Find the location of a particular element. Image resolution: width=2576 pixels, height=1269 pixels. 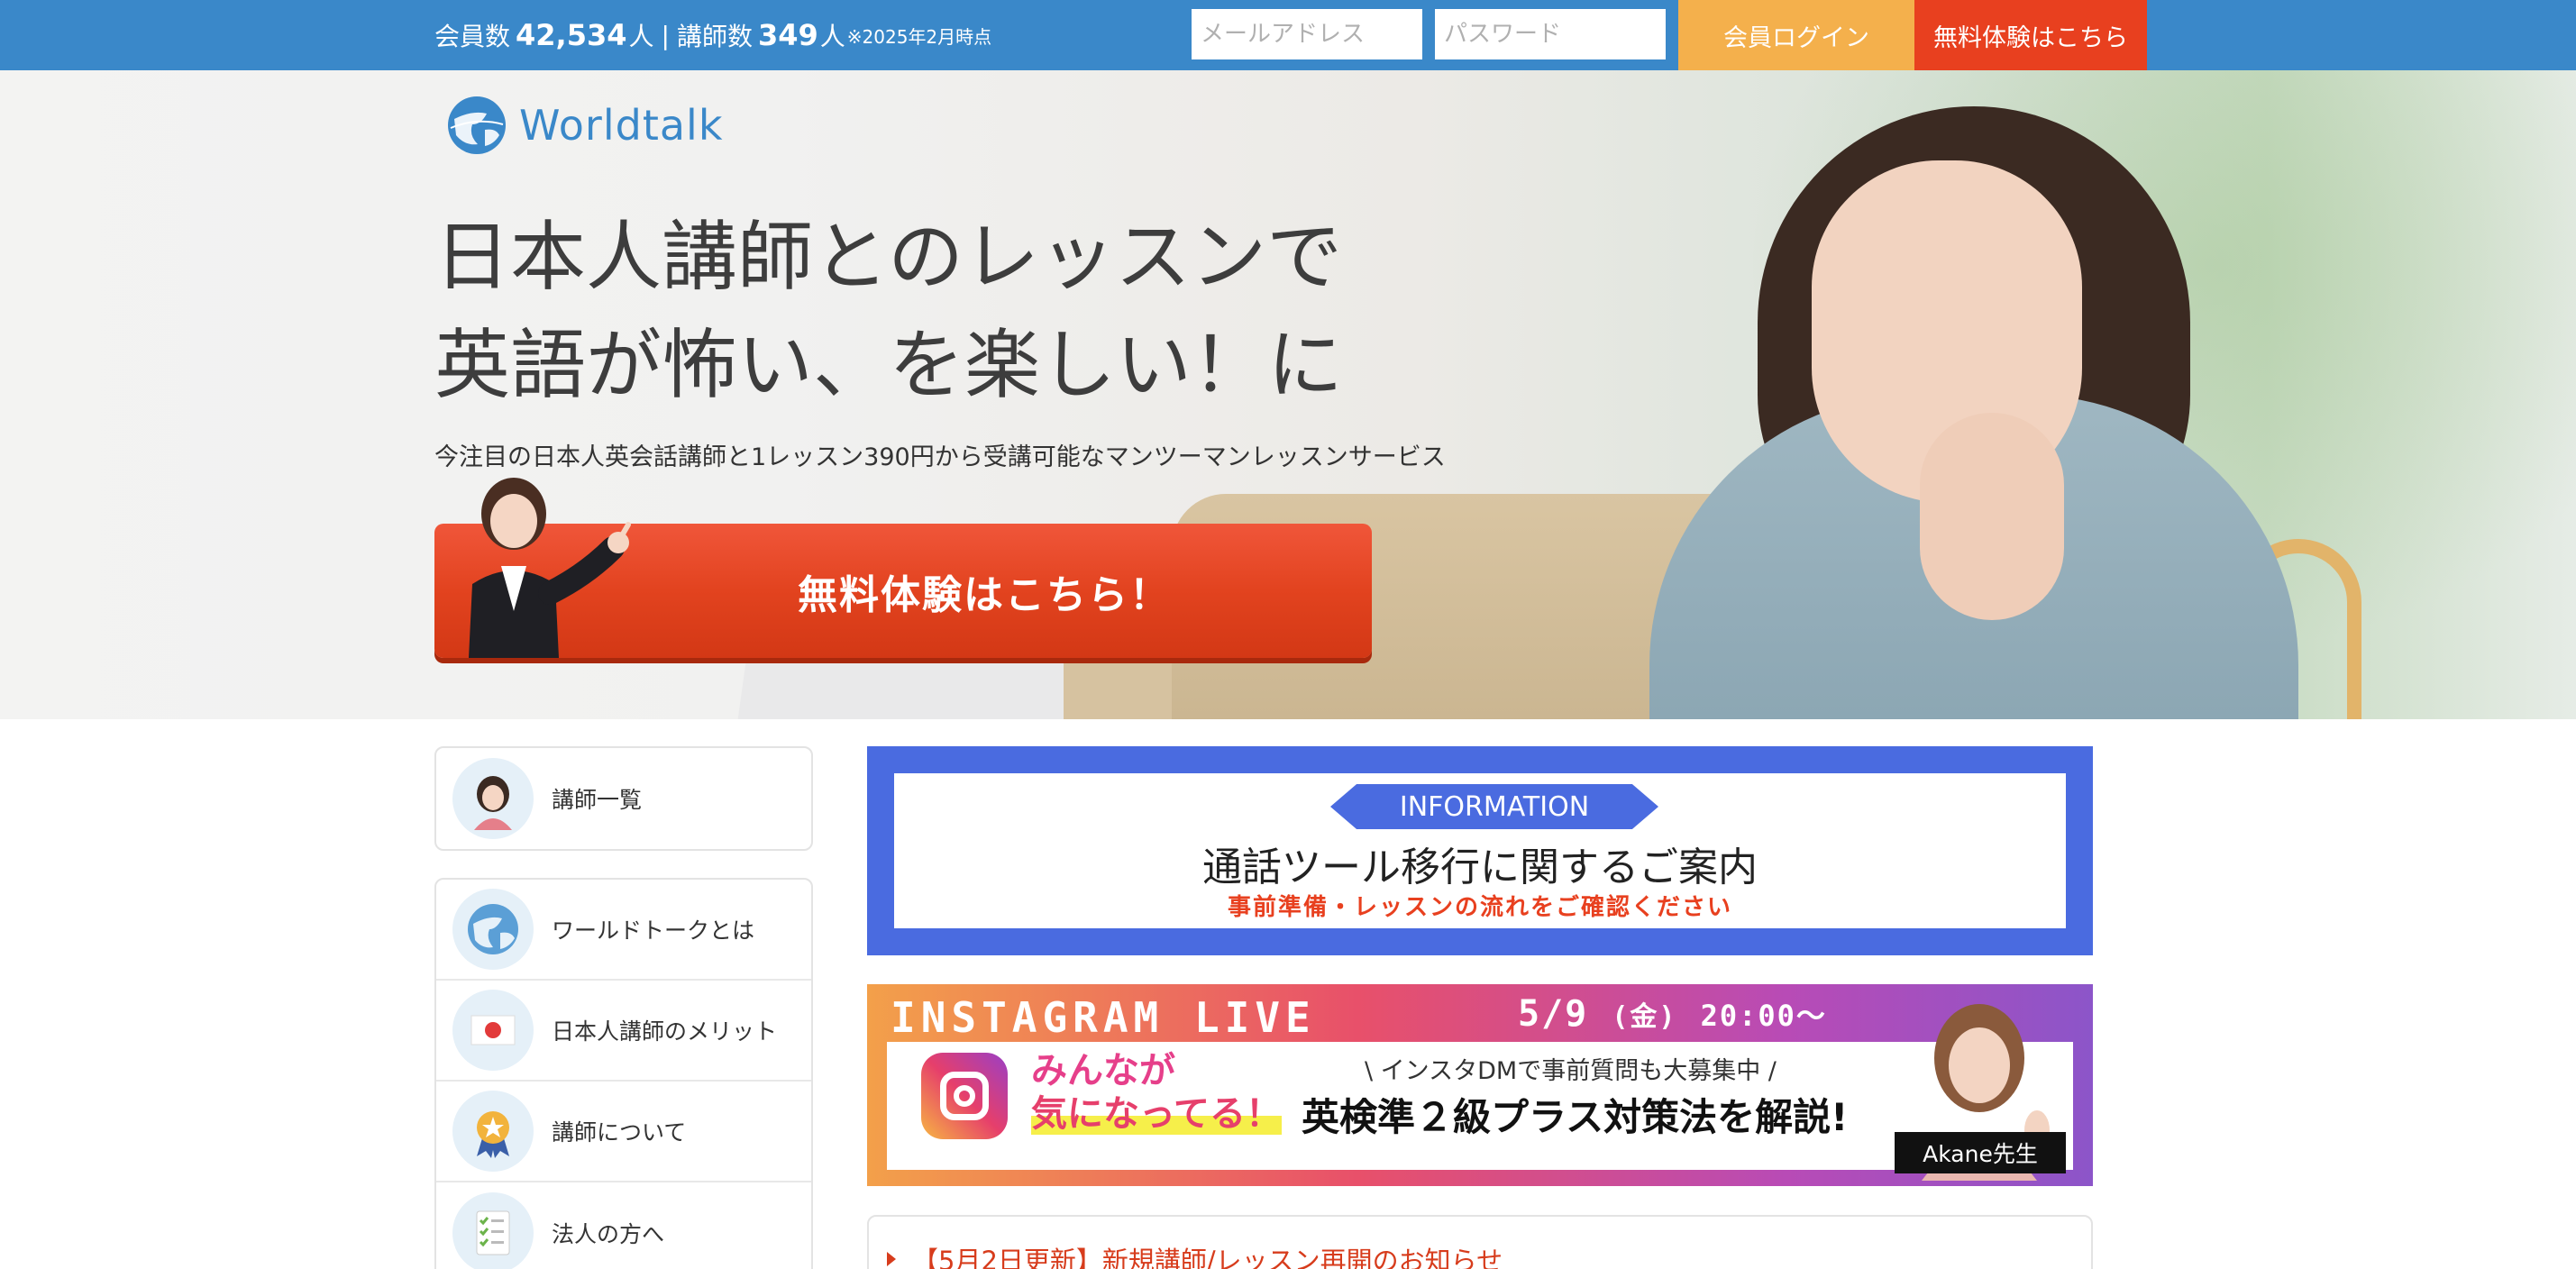

sidebar-item-teacher-list: 講師一覧 is located at coordinates (623, 798).